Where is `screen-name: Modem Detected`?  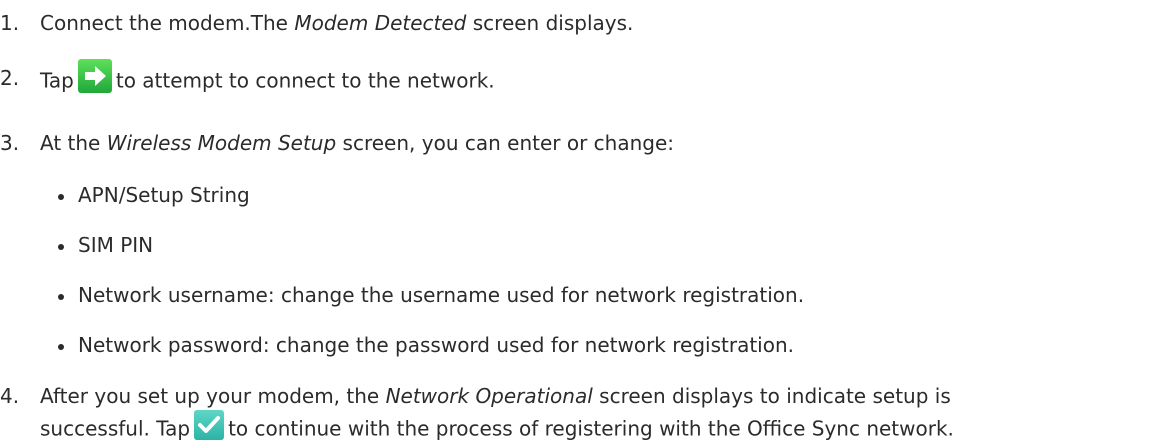 screen-name: Modem Detected is located at coordinates (380, 23).